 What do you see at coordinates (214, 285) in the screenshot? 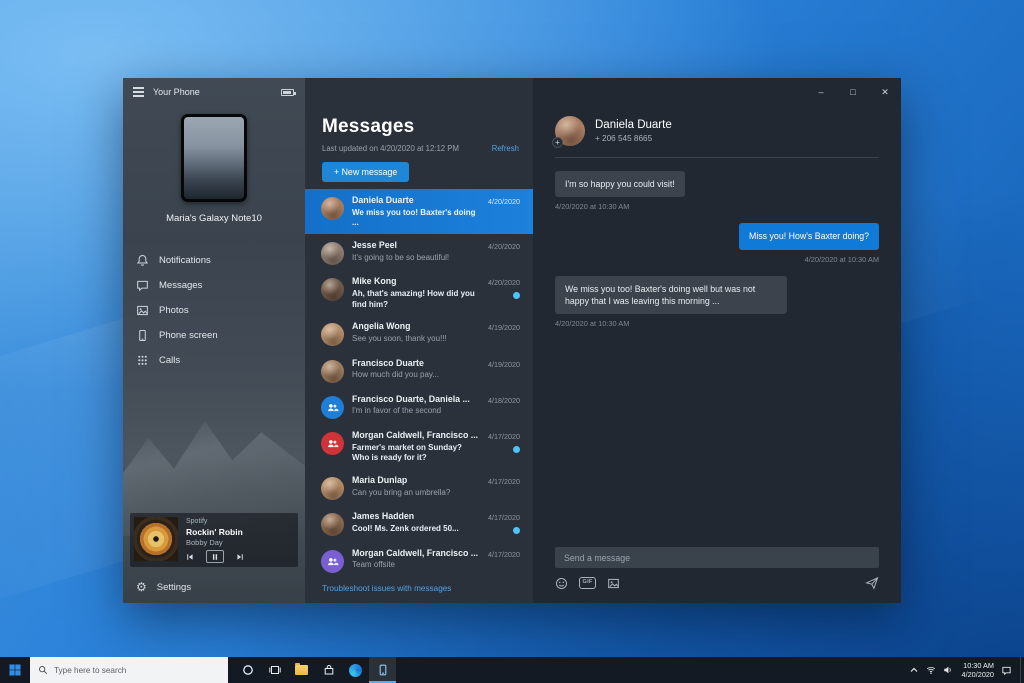
I see `sidebar-item-messages: Messages` at bounding box center [214, 285].